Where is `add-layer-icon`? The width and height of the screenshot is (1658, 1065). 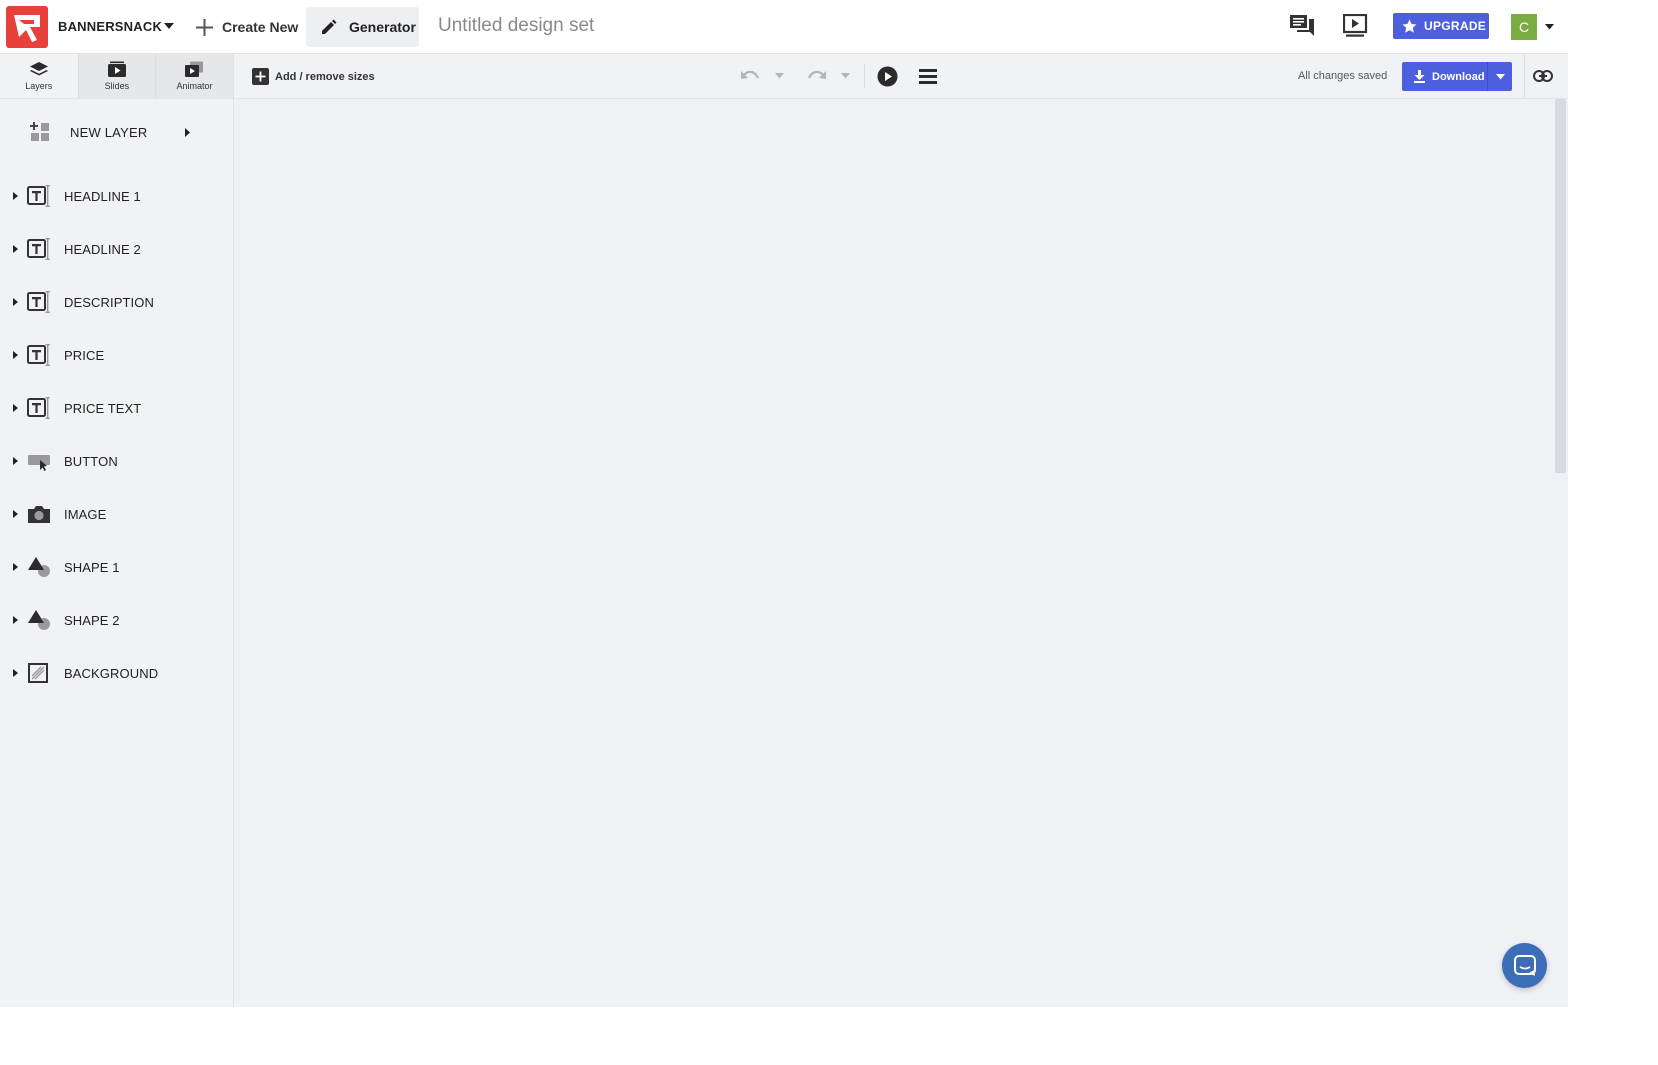 add-layer-icon is located at coordinates (39, 131).